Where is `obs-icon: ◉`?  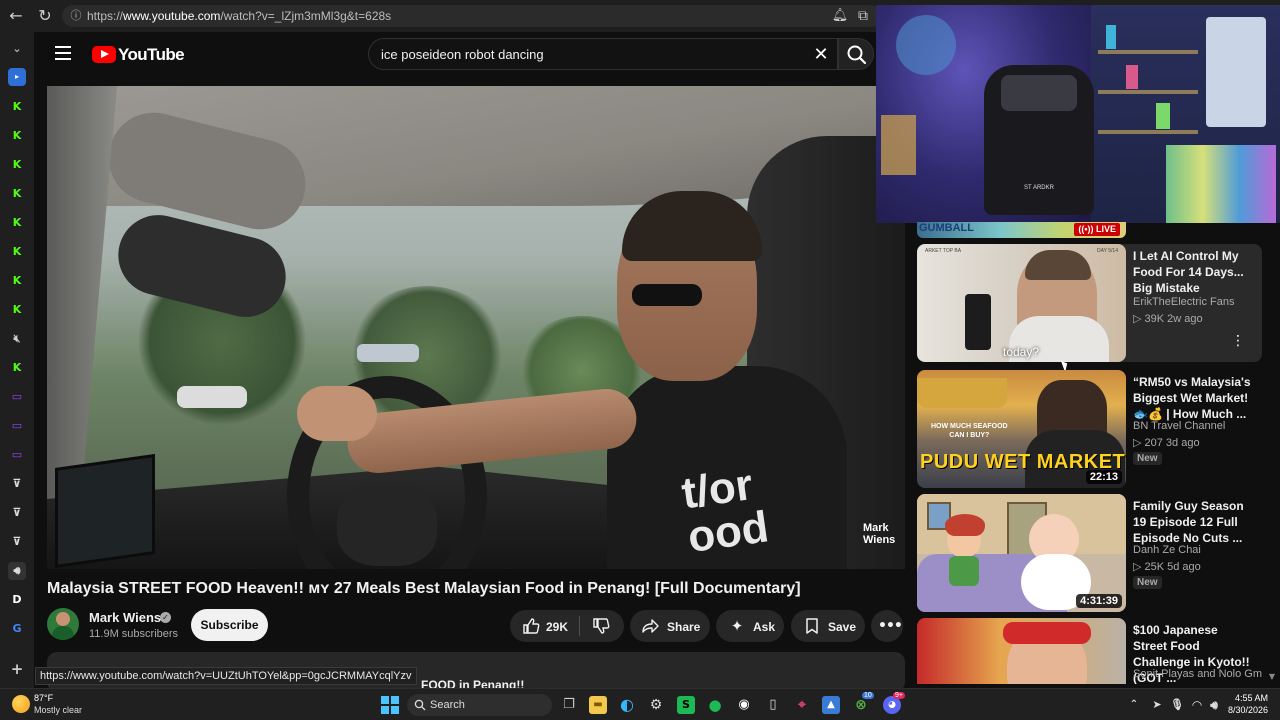
obs-icon: ◉ is located at coordinates (744, 705).